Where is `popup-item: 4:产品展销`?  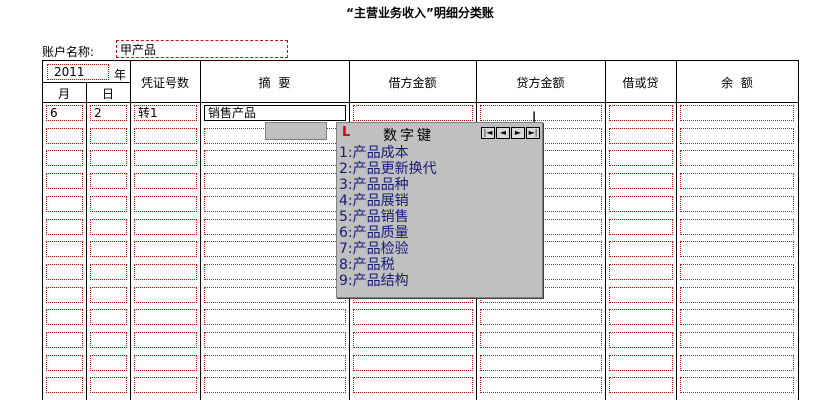
popup-item: 4:产品展销 is located at coordinates (439, 201).